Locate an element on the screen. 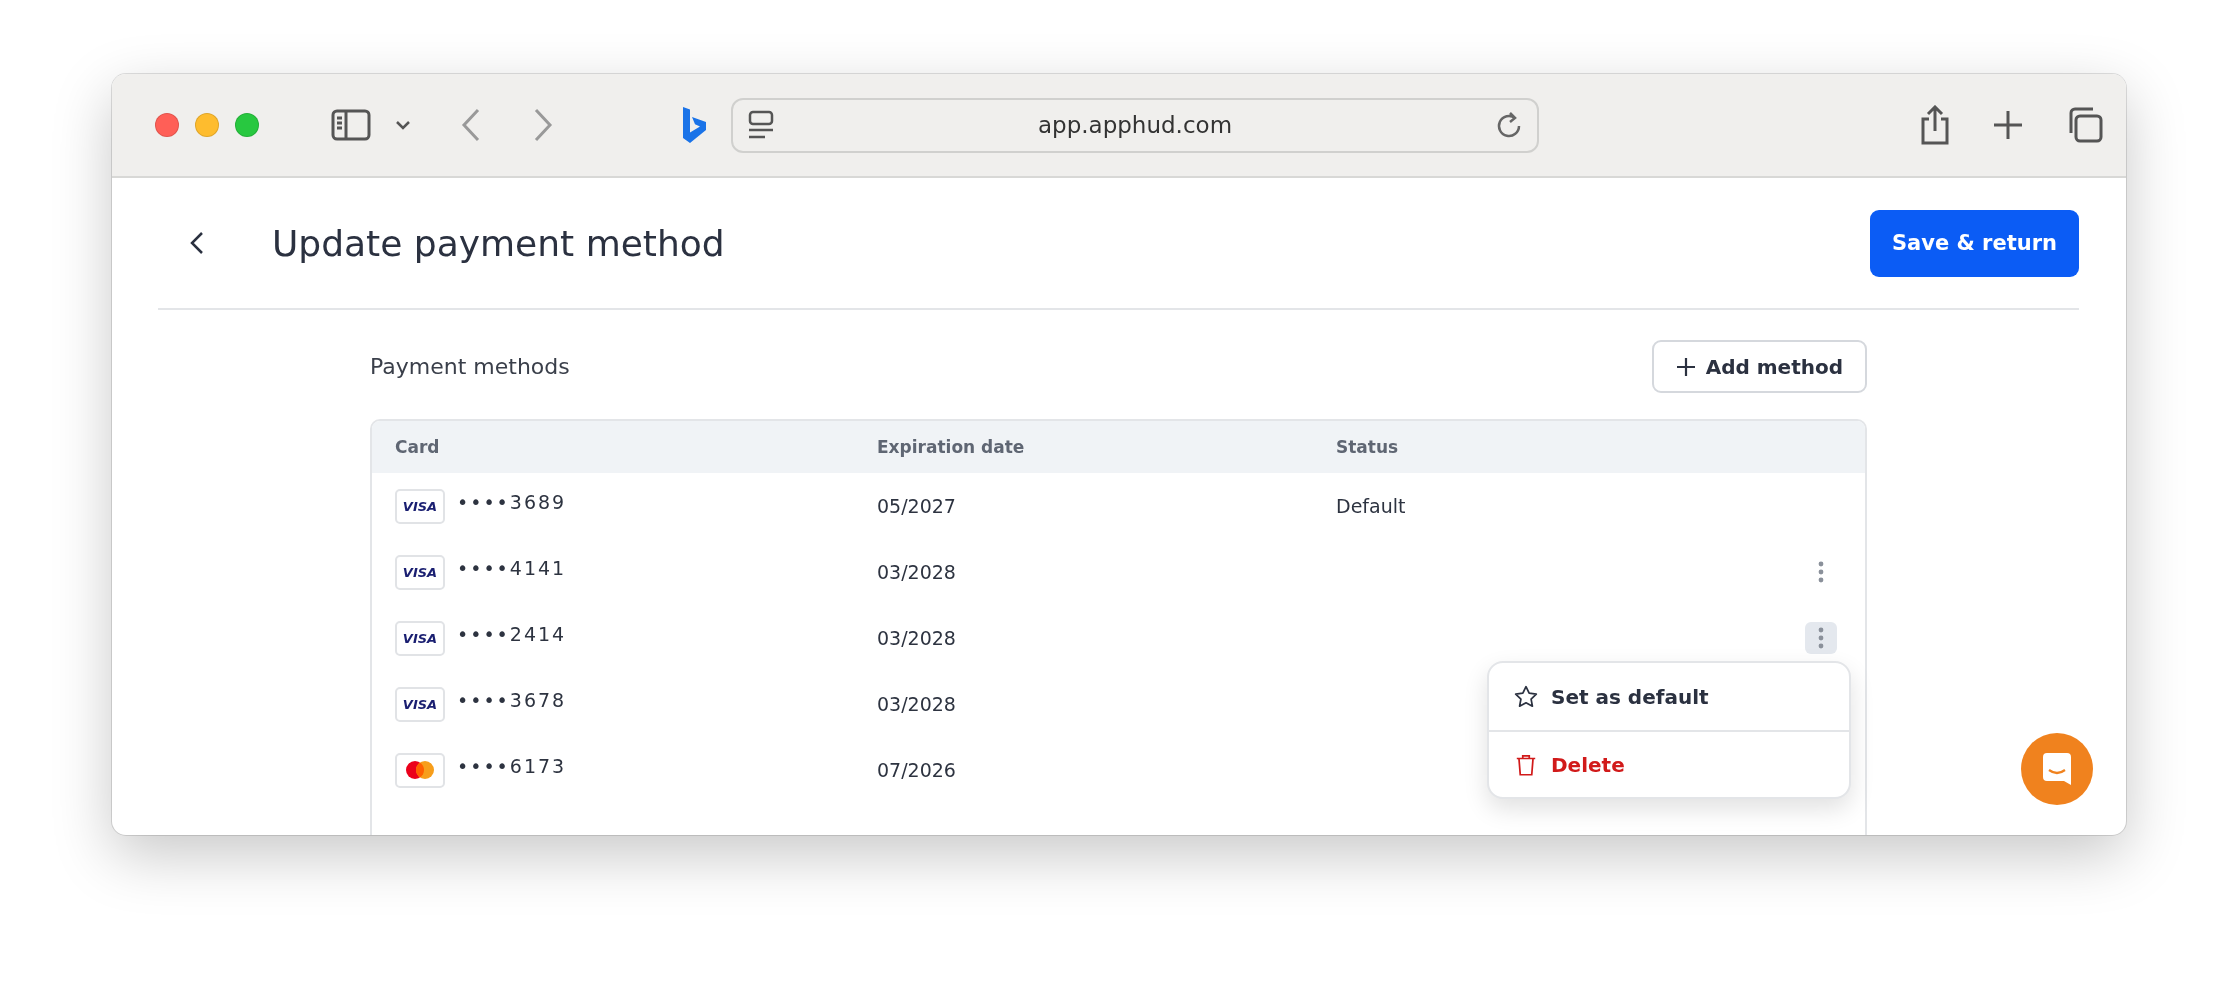  card-number: ••••6173 is located at coordinates (512, 766).